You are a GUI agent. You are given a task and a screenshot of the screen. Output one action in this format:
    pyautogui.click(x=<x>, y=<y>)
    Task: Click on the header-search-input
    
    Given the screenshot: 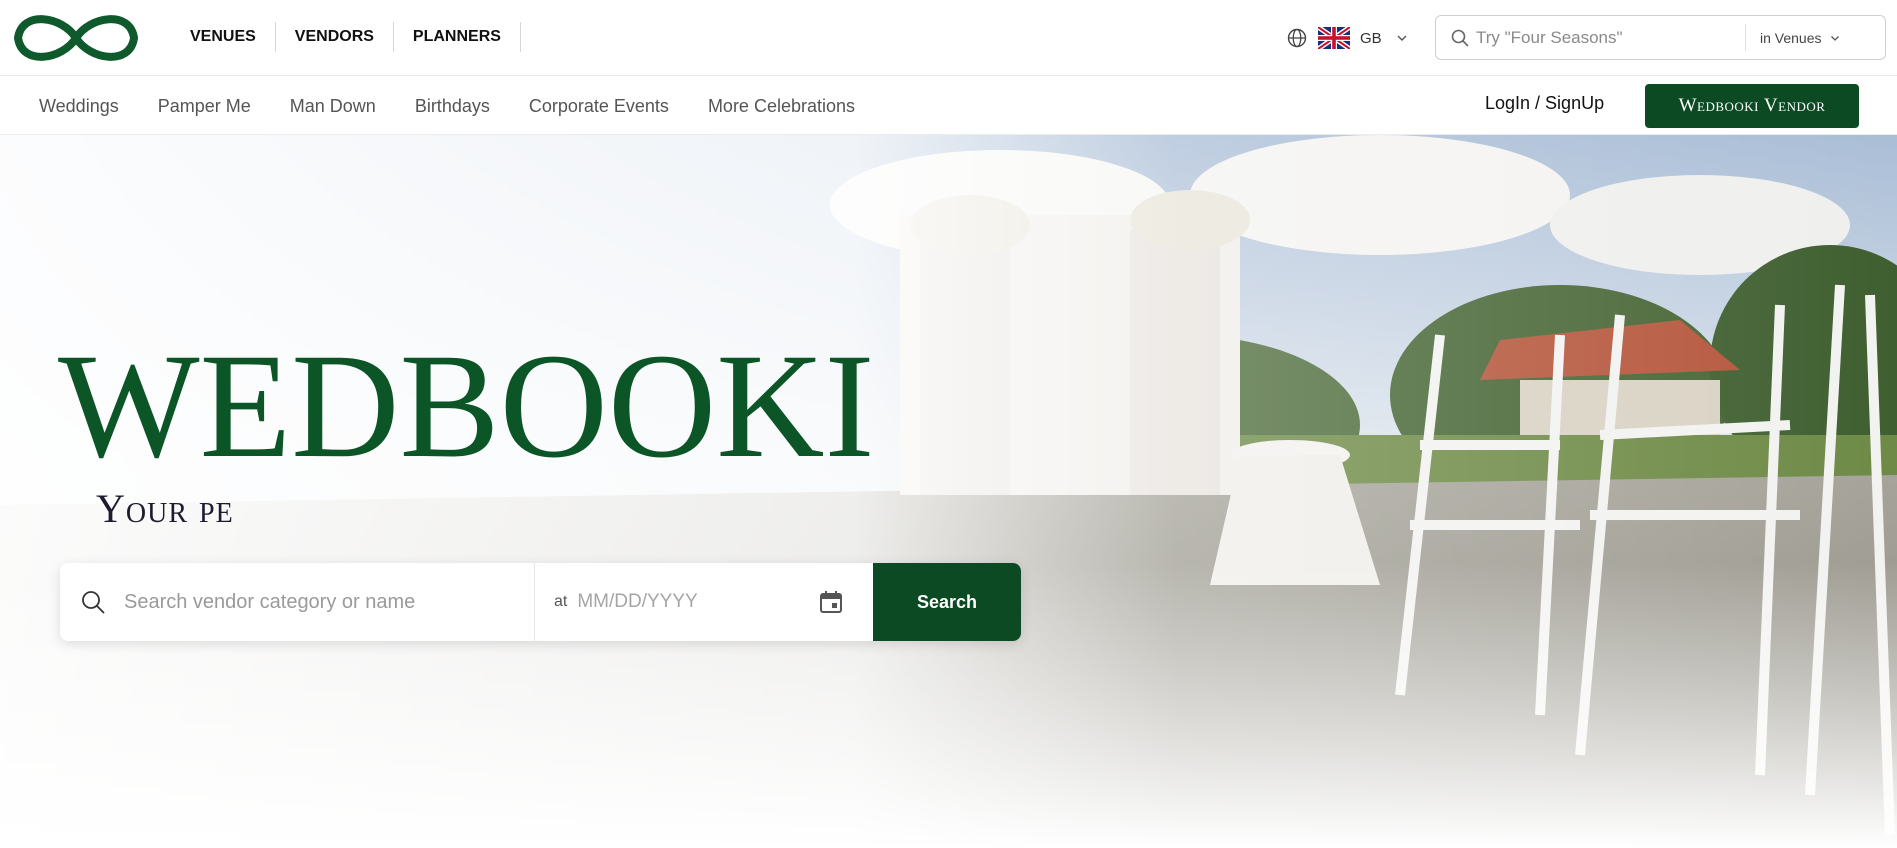 What is the action you would take?
    pyautogui.click(x=1621, y=37)
    